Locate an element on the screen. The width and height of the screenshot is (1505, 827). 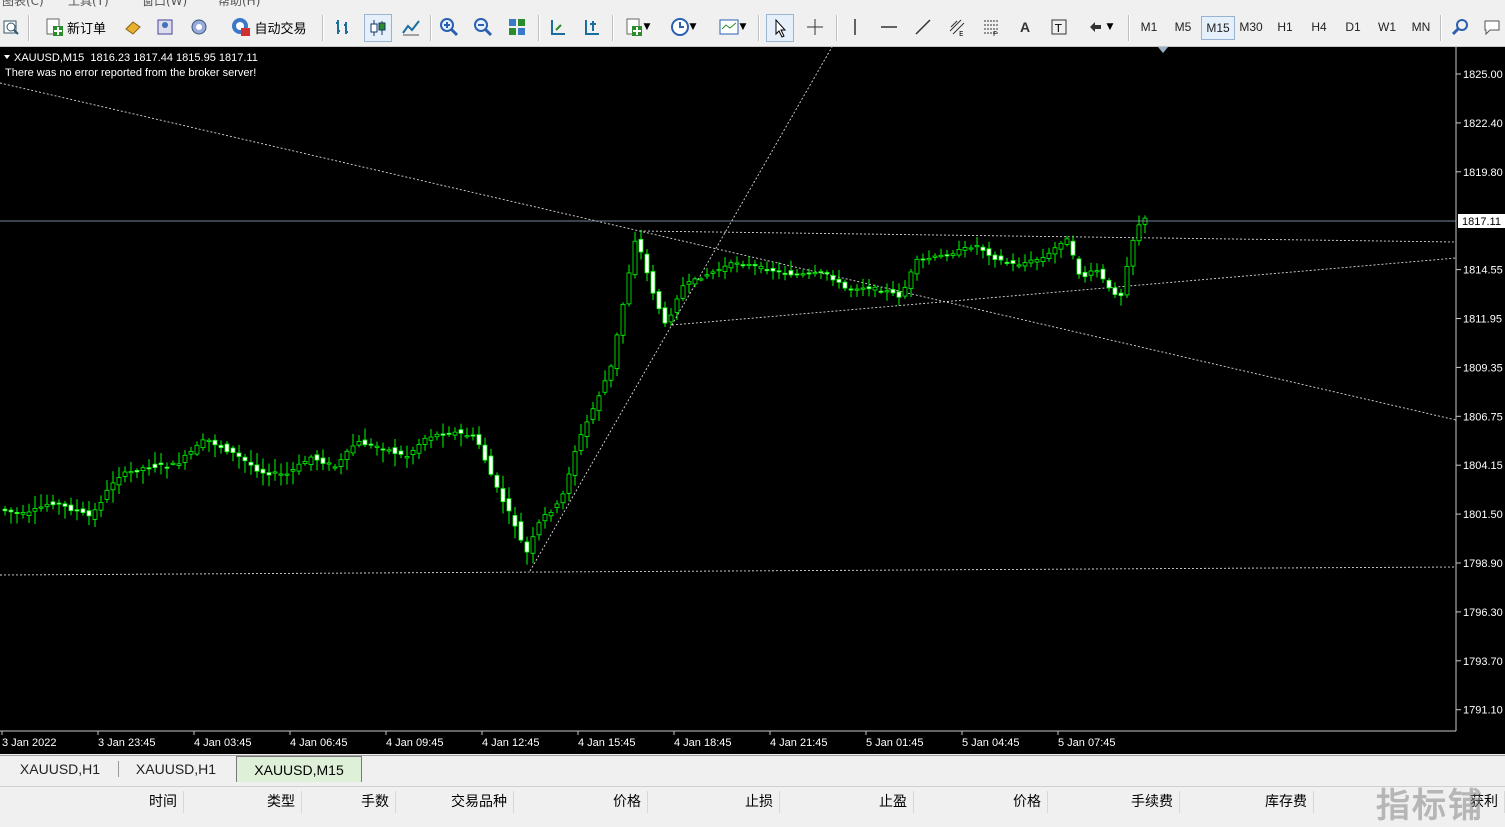
col-current-price: 价格 is located at coordinates (981, 802).